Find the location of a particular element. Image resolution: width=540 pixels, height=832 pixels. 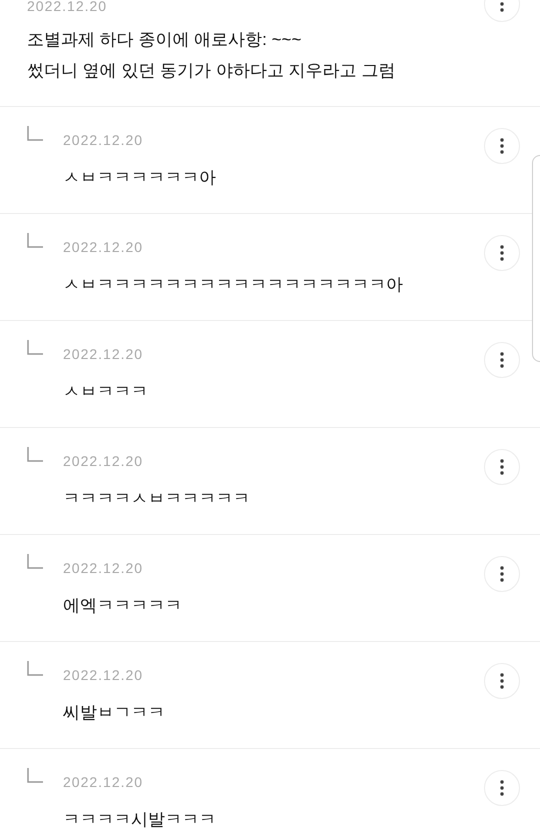

comment-text: 에엑ㅋㅋㅋㅋㅋ is located at coordinates (123, 606).